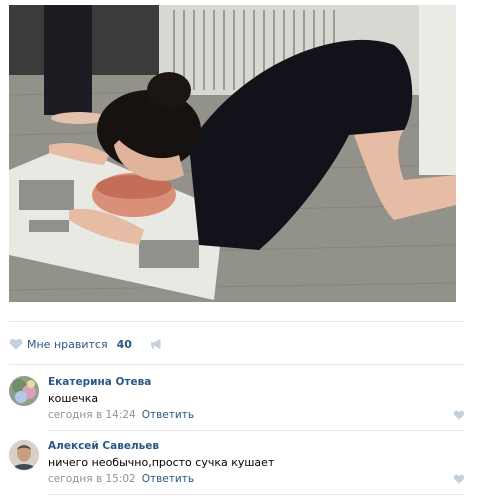  I want to click on comment-text: ничего необычно,просто сучка кушает, so click(161, 462).